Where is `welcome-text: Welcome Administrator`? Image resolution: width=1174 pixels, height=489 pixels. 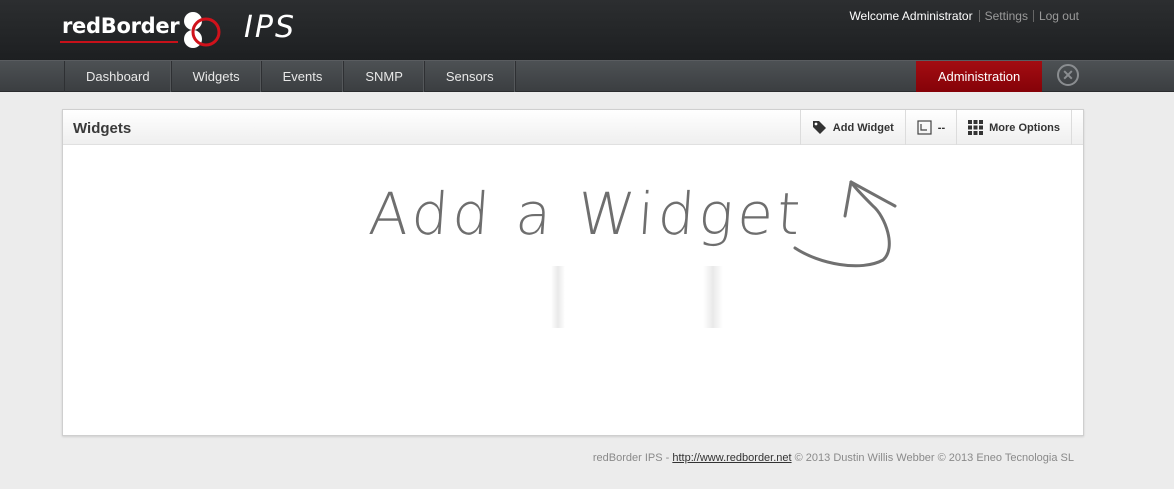
welcome-text: Welcome Administrator is located at coordinates (911, 16).